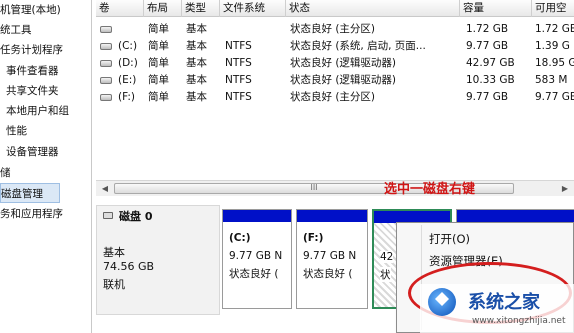 This screenshot has height=333, width=574. I want to click on nav-item-storage: 储, so click(5, 173).